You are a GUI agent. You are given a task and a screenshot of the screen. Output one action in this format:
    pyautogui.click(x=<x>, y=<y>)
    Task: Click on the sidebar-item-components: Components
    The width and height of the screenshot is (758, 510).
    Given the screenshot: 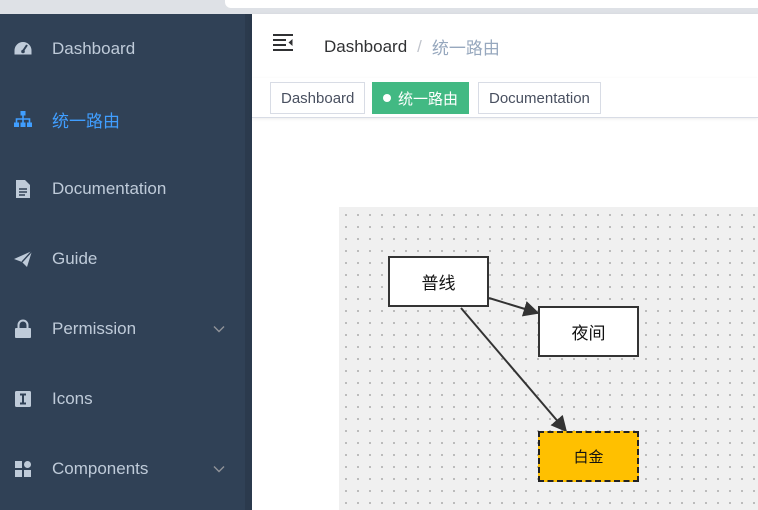 What is the action you would take?
    pyautogui.click(x=122, y=469)
    